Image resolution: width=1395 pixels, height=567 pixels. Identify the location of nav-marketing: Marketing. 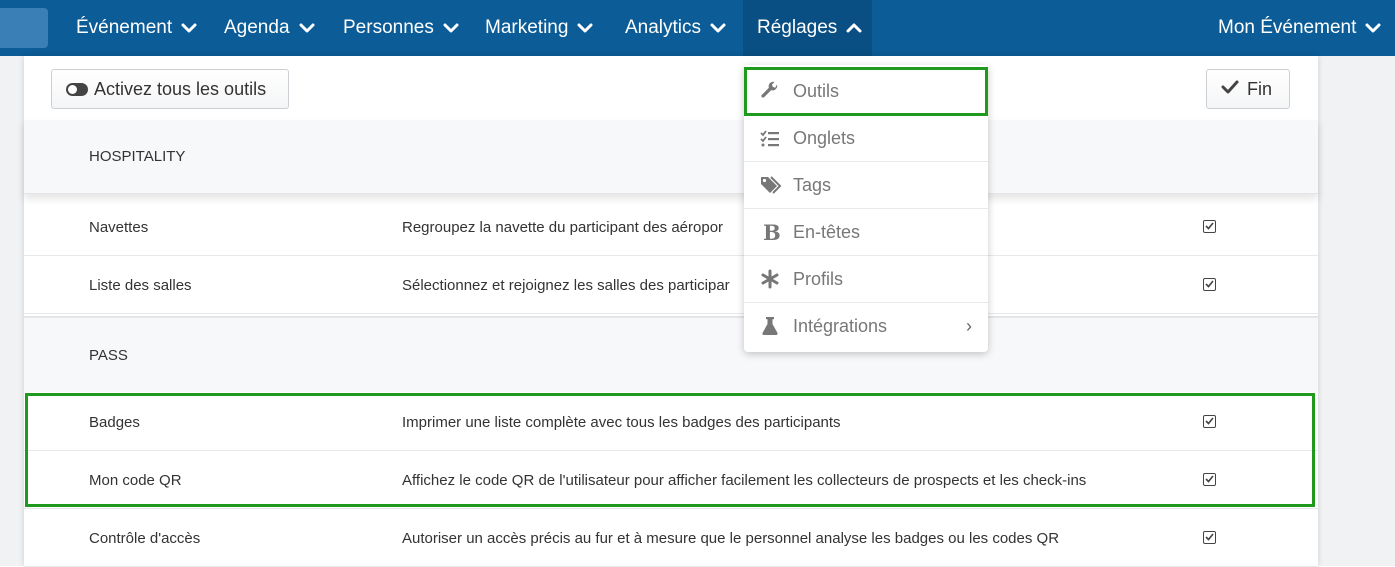
(539, 28).